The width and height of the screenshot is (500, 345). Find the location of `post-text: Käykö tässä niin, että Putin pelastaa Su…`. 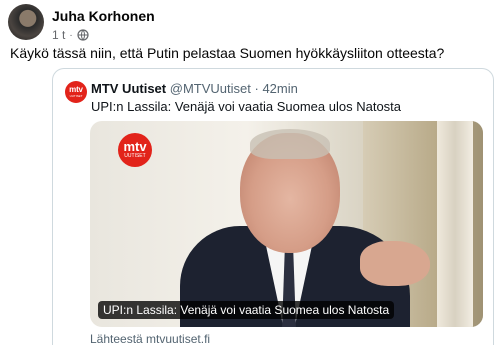

post-text: Käykö tässä niin, että Putin pelastaa Su… is located at coordinates (227, 53).